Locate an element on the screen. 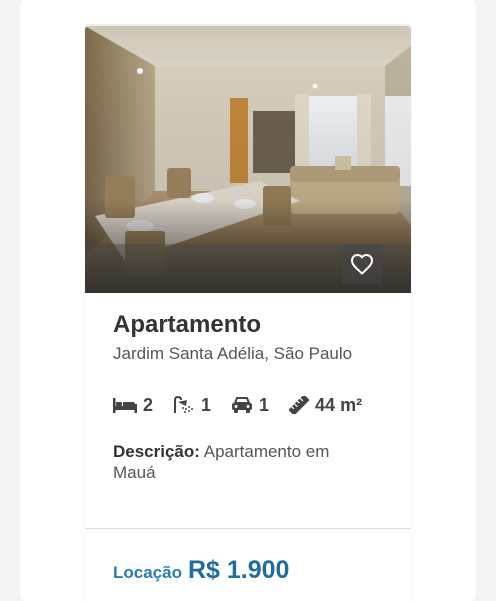  price-row: Locação R$ 1.900 is located at coordinates (201, 570).